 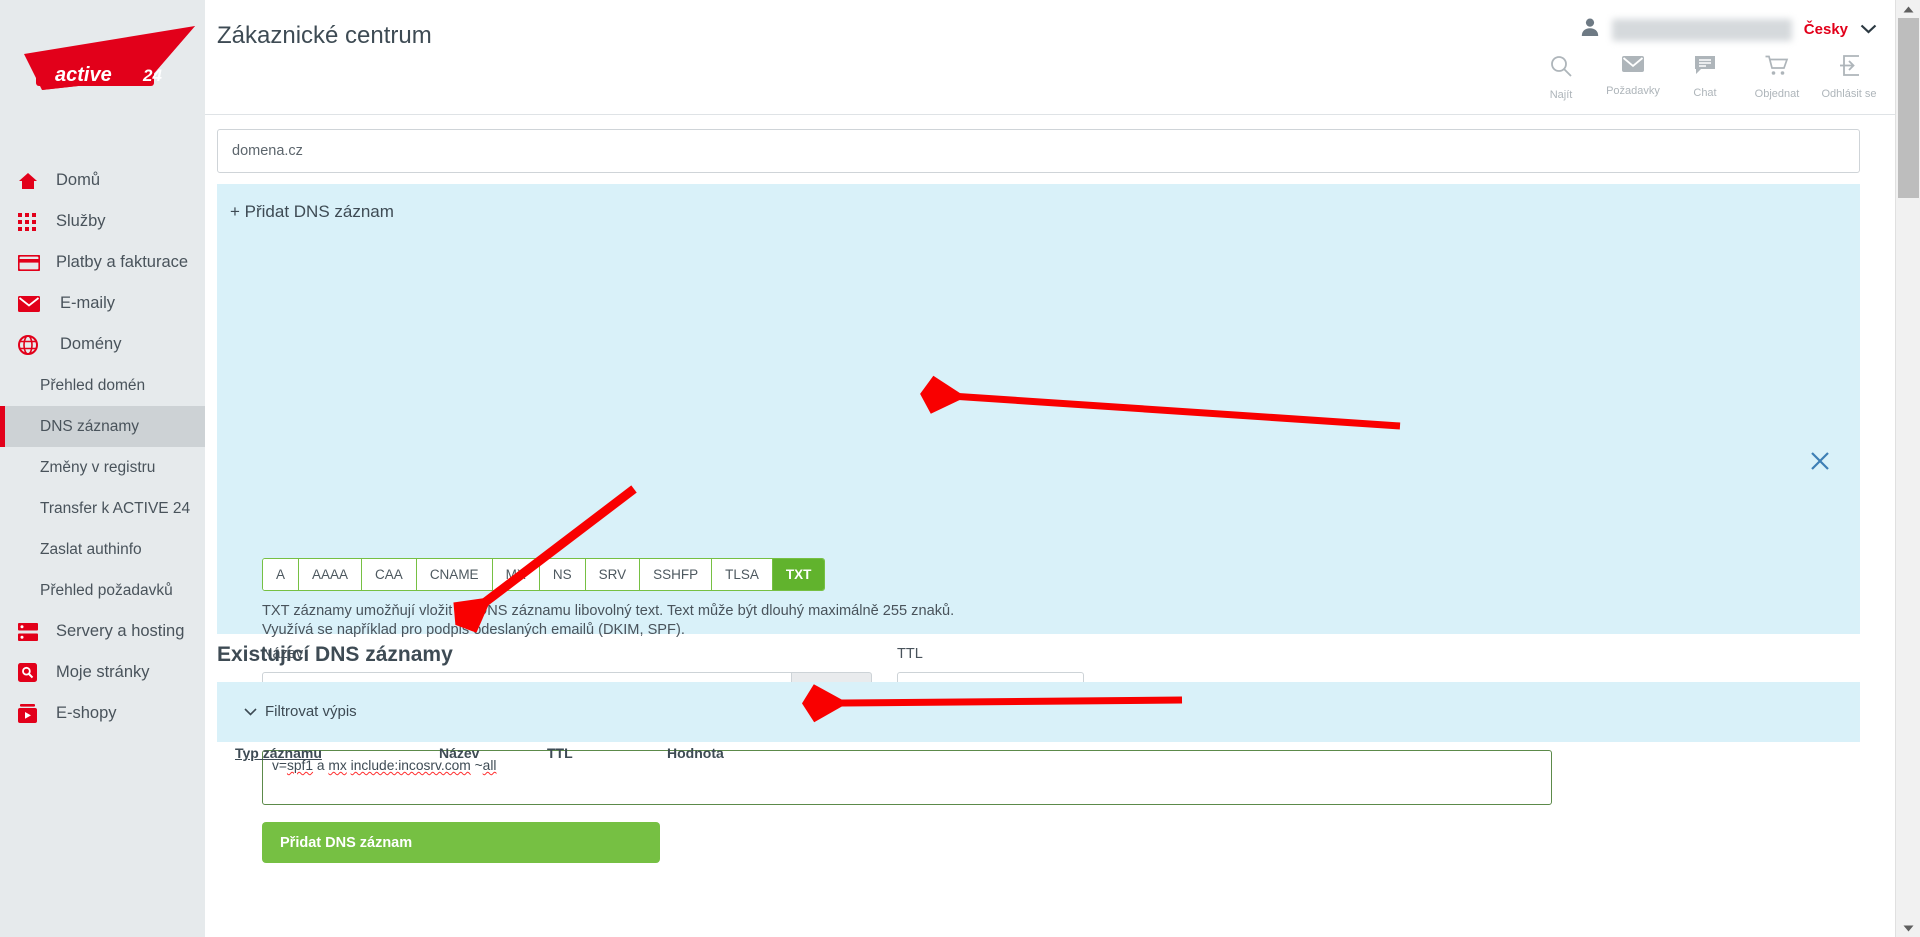 I want to click on filter-toggle-label: Filtrovat výpis, so click(x=311, y=711).